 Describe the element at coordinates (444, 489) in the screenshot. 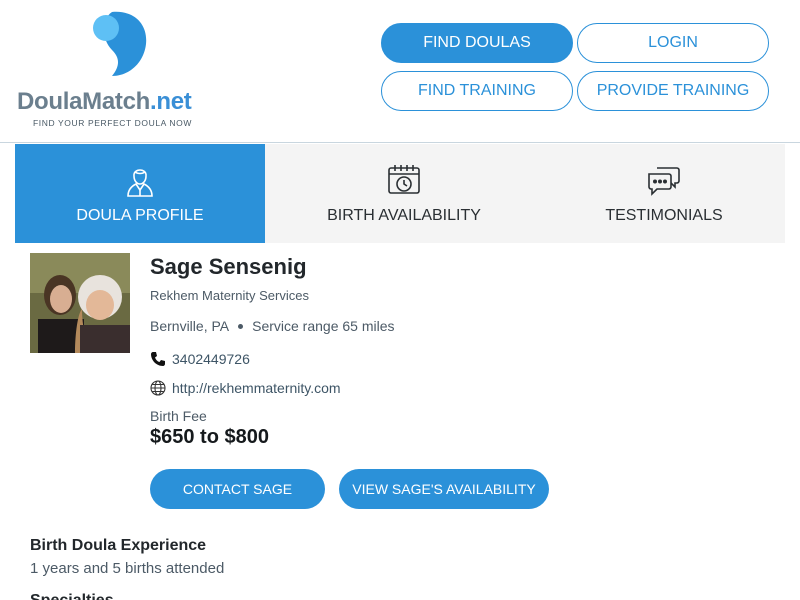

I see `view-availability-button: VIEW SAGE'S AVAILABILITY` at that location.